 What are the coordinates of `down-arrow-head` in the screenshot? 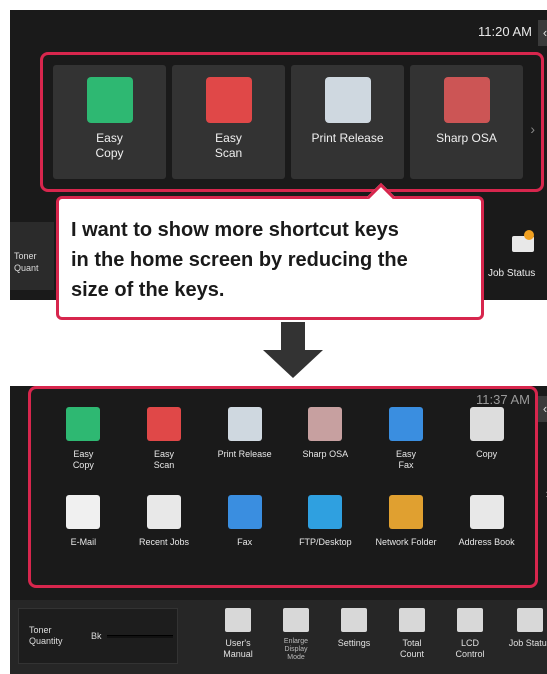 It's located at (293, 364).